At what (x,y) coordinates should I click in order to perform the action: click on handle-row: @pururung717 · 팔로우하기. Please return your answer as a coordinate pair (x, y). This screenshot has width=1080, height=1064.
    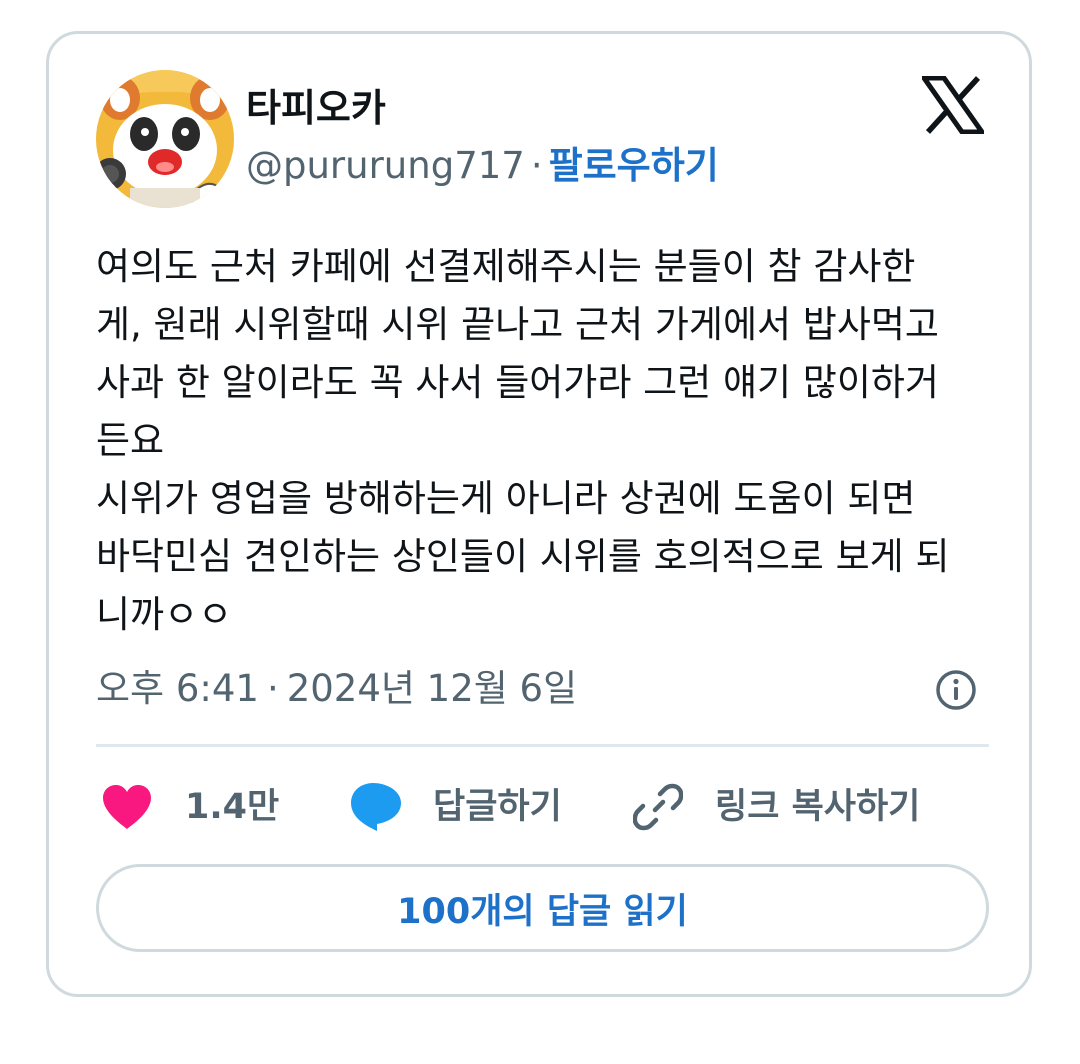
    Looking at the image, I should click on (482, 166).